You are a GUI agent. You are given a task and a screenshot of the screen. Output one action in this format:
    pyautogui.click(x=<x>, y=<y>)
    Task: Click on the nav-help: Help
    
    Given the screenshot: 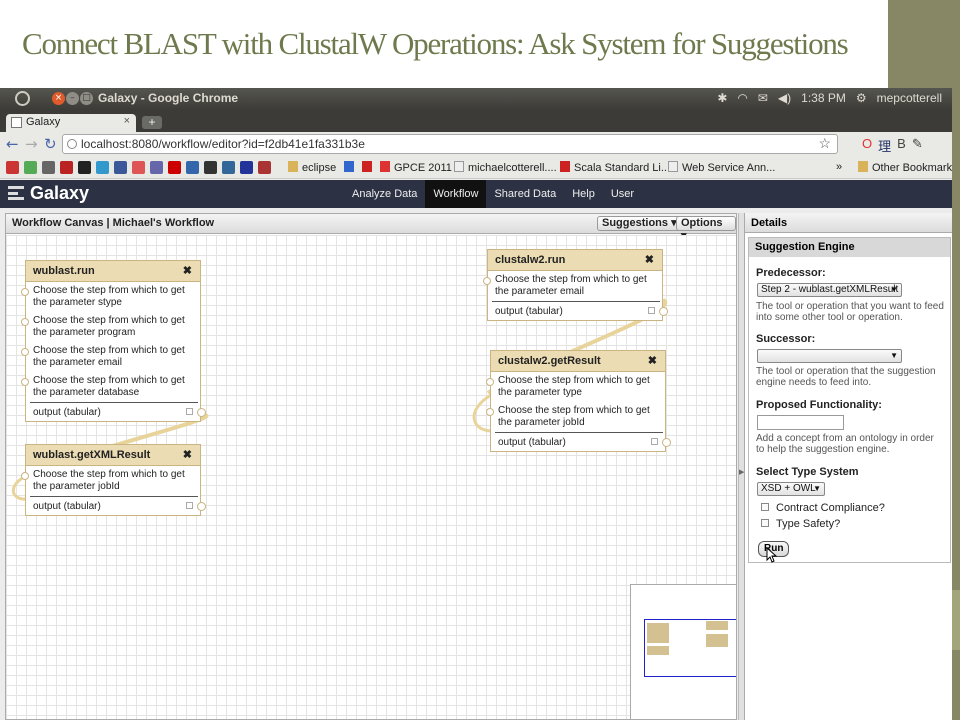 What is the action you would take?
    pyautogui.click(x=583, y=194)
    